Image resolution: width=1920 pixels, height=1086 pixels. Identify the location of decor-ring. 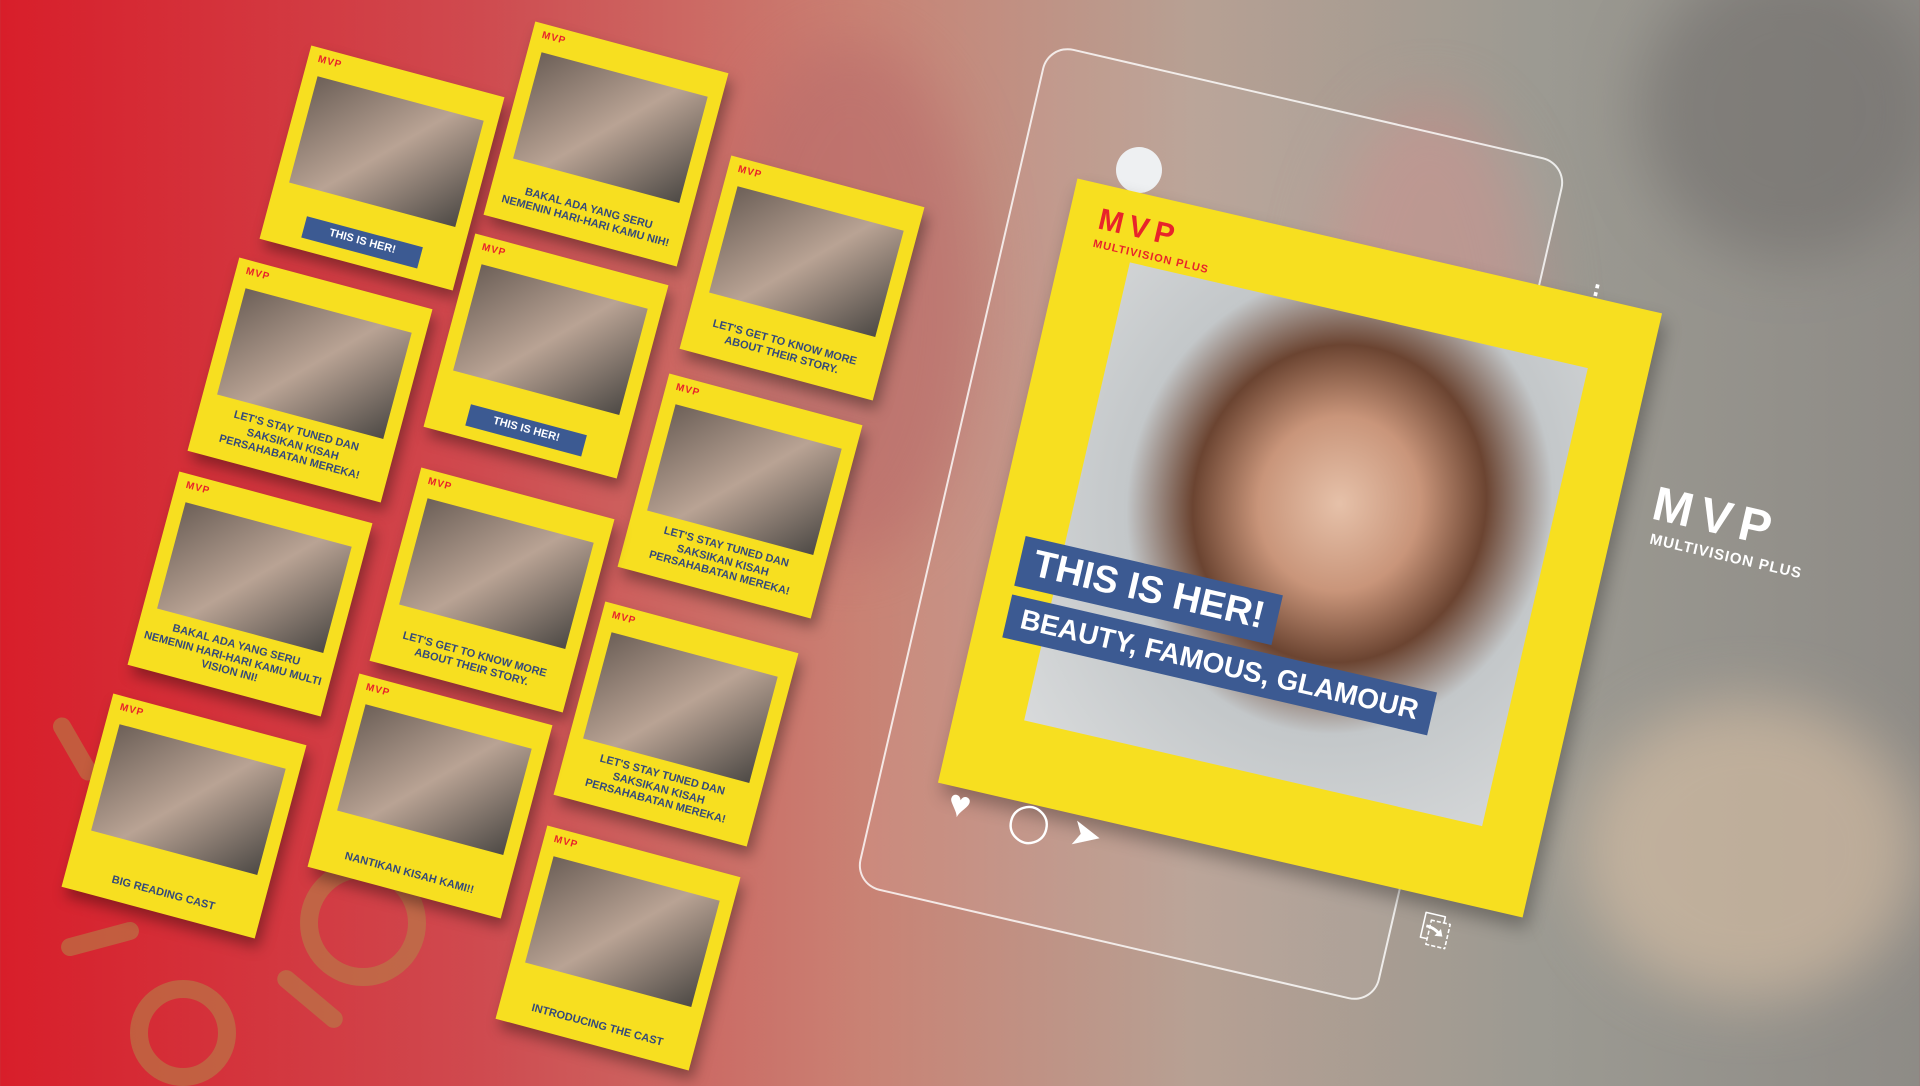
(183, 1033).